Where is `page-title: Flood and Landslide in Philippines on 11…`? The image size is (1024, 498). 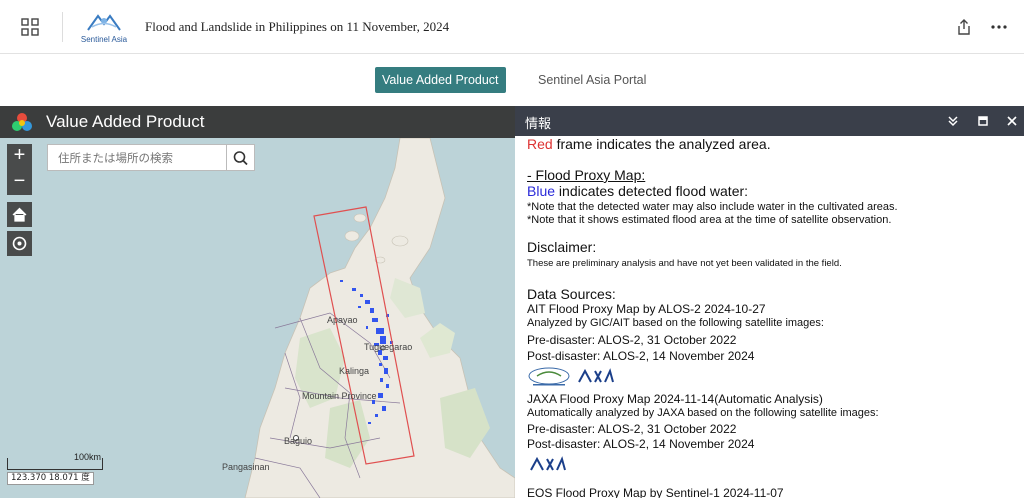
page-title: Flood and Landslide in Philippines on 11… is located at coordinates (297, 26).